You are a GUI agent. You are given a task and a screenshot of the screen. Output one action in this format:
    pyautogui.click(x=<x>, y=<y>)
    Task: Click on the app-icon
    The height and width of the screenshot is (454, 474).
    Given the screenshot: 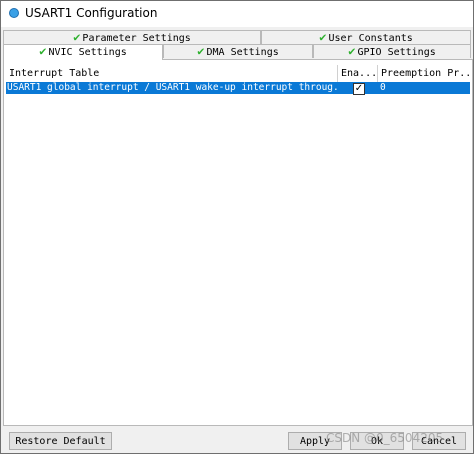 What is the action you would take?
    pyautogui.click(x=14, y=13)
    